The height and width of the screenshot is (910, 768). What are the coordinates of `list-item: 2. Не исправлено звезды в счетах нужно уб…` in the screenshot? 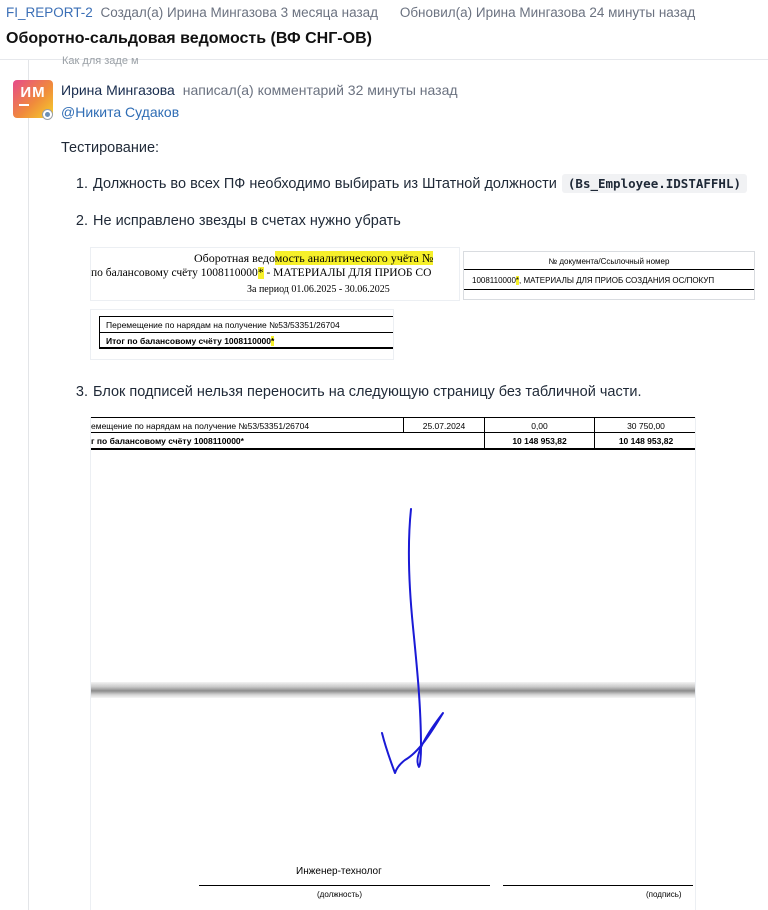 It's located at (236, 221).